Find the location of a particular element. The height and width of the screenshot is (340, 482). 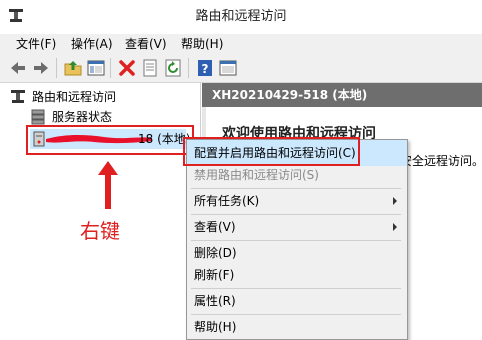

properties-icon is located at coordinates (150, 68).